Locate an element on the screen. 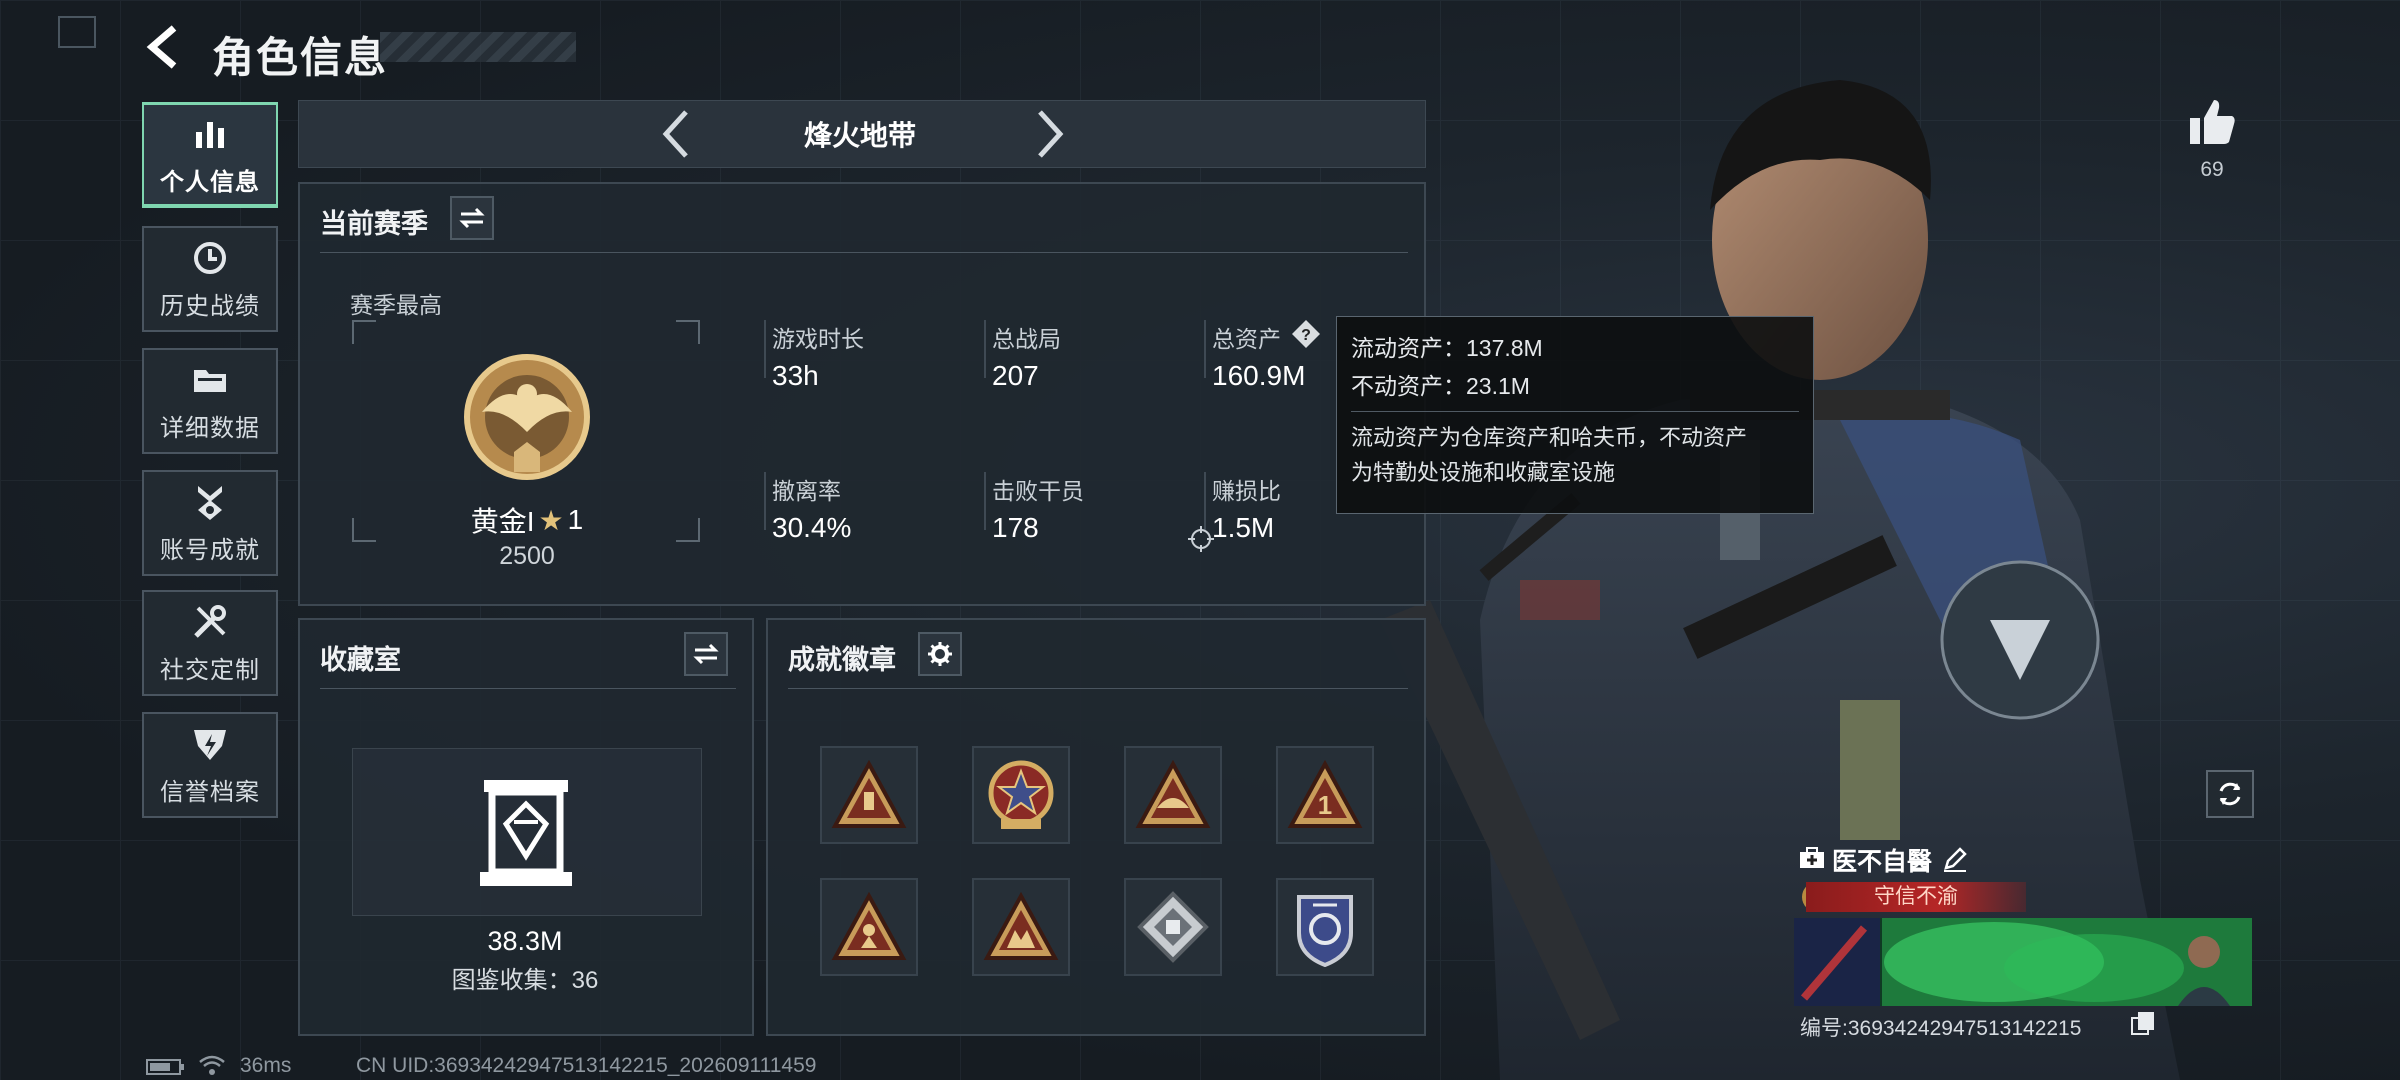 The image size is (2400, 1080). title-banner: 守信不渝 is located at coordinates (1916, 897).